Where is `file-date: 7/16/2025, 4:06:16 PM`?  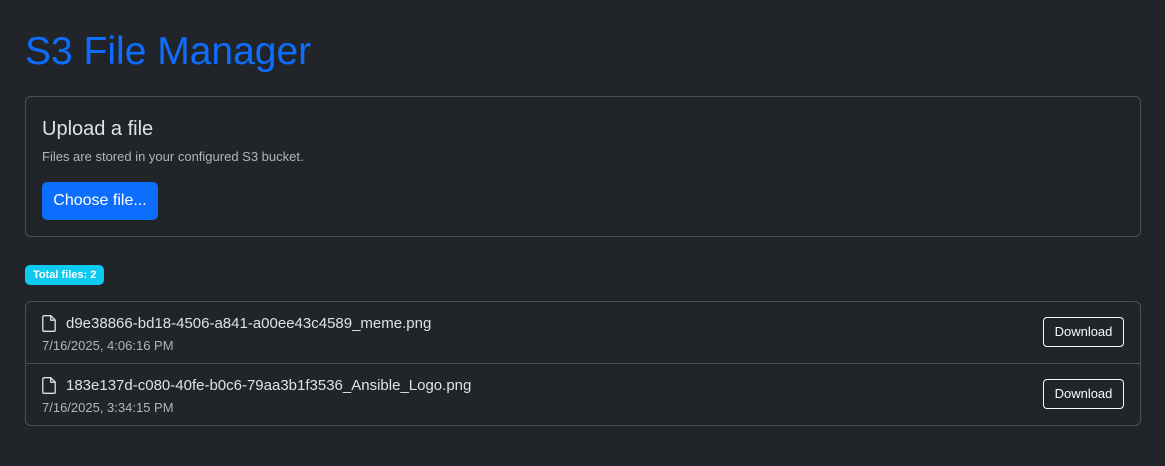 file-date: 7/16/2025, 4:06:16 PM is located at coordinates (108, 345).